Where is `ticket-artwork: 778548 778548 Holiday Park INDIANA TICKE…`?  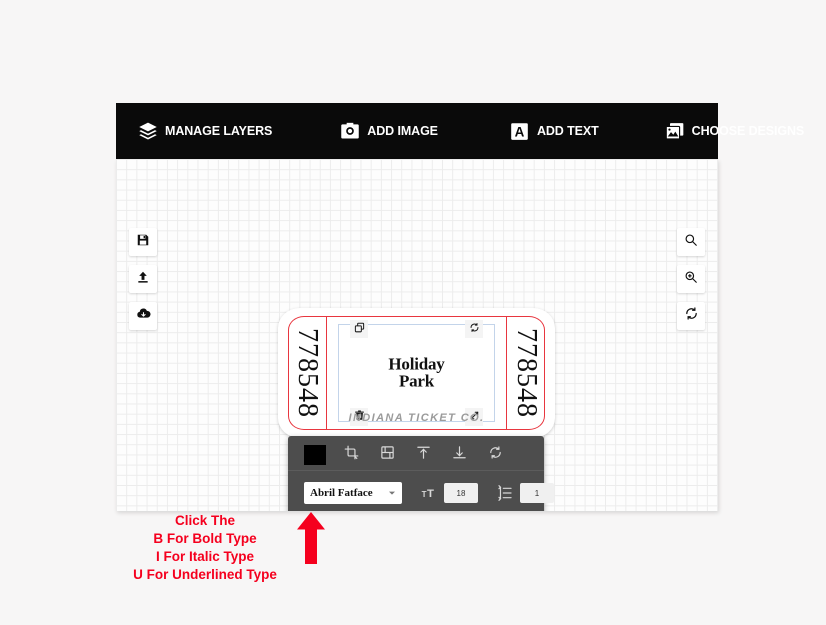 ticket-artwork: 778548 778548 Holiday Park INDIANA TICKE… is located at coordinates (416, 373).